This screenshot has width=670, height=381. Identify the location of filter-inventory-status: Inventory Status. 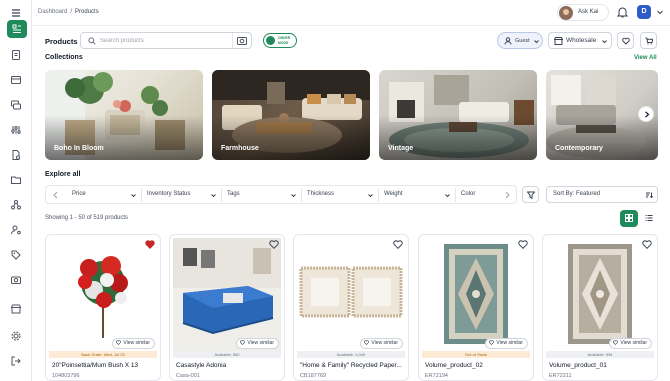
(182, 195).